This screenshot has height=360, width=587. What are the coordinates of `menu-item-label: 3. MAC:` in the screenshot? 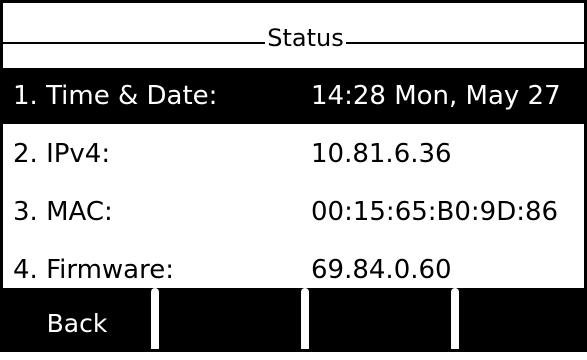 It's located at (63, 212).